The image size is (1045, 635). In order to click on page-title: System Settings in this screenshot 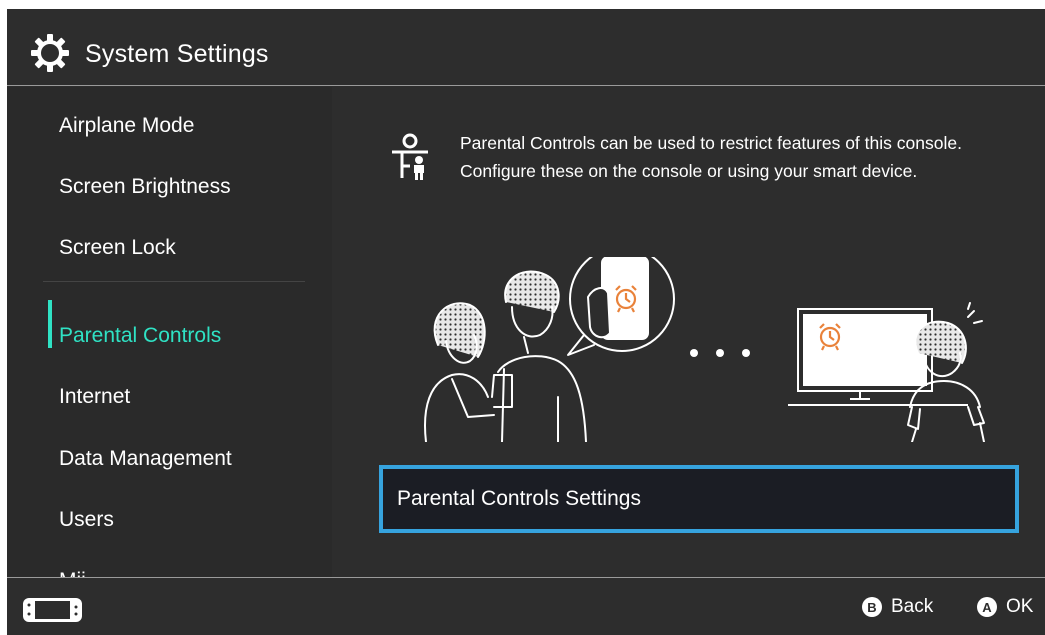, I will do `click(177, 54)`.